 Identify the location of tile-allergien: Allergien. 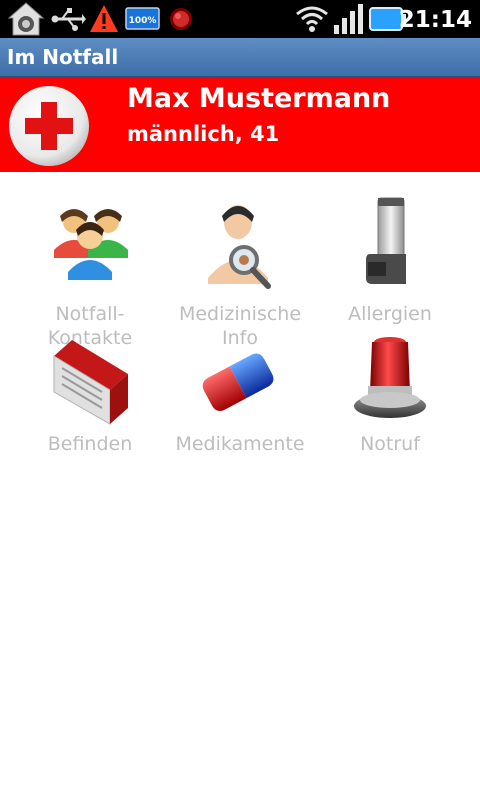
(390, 259).